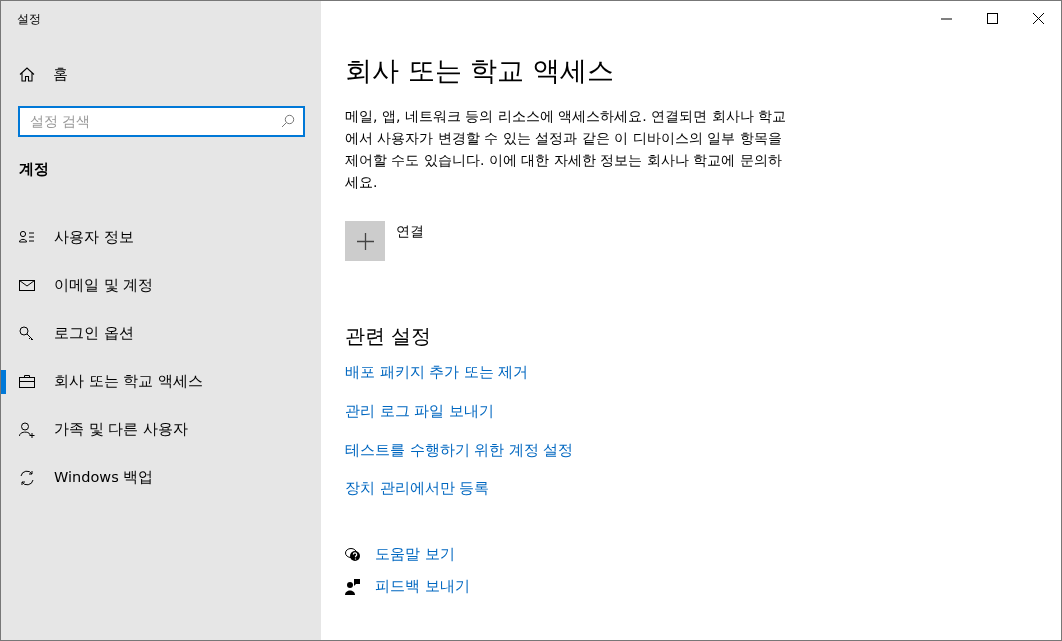 The height and width of the screenshot is (641, 1062). What do you see at coordinates (161, 478) in the screenshot?
I see `nav-item: Windows 백업` at bounding box center [161, 478].